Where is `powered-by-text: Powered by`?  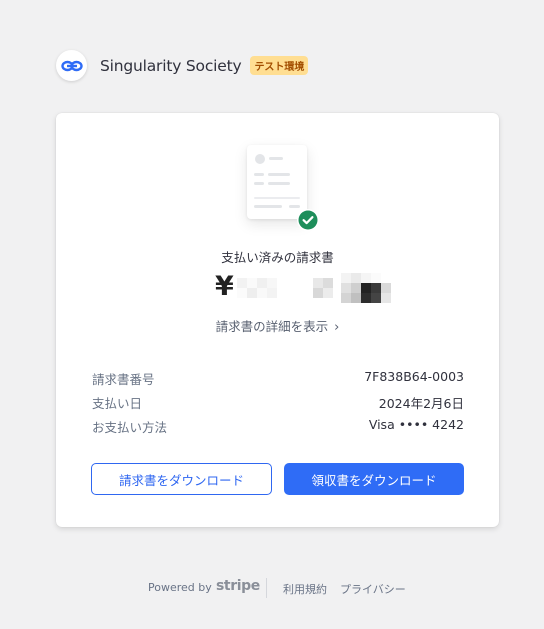
powered-by-text: Powered by is located at coordinates (180, 587).